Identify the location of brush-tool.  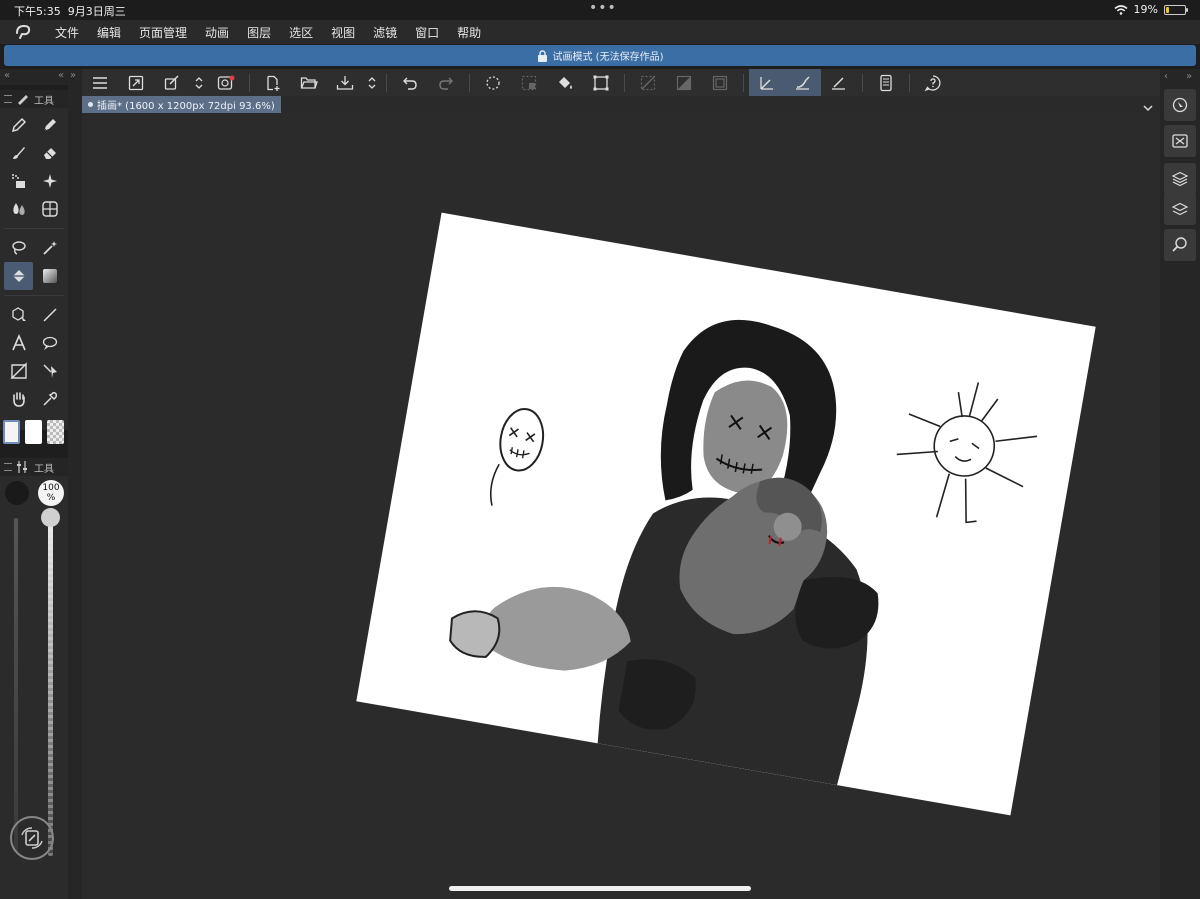
(18, 153).